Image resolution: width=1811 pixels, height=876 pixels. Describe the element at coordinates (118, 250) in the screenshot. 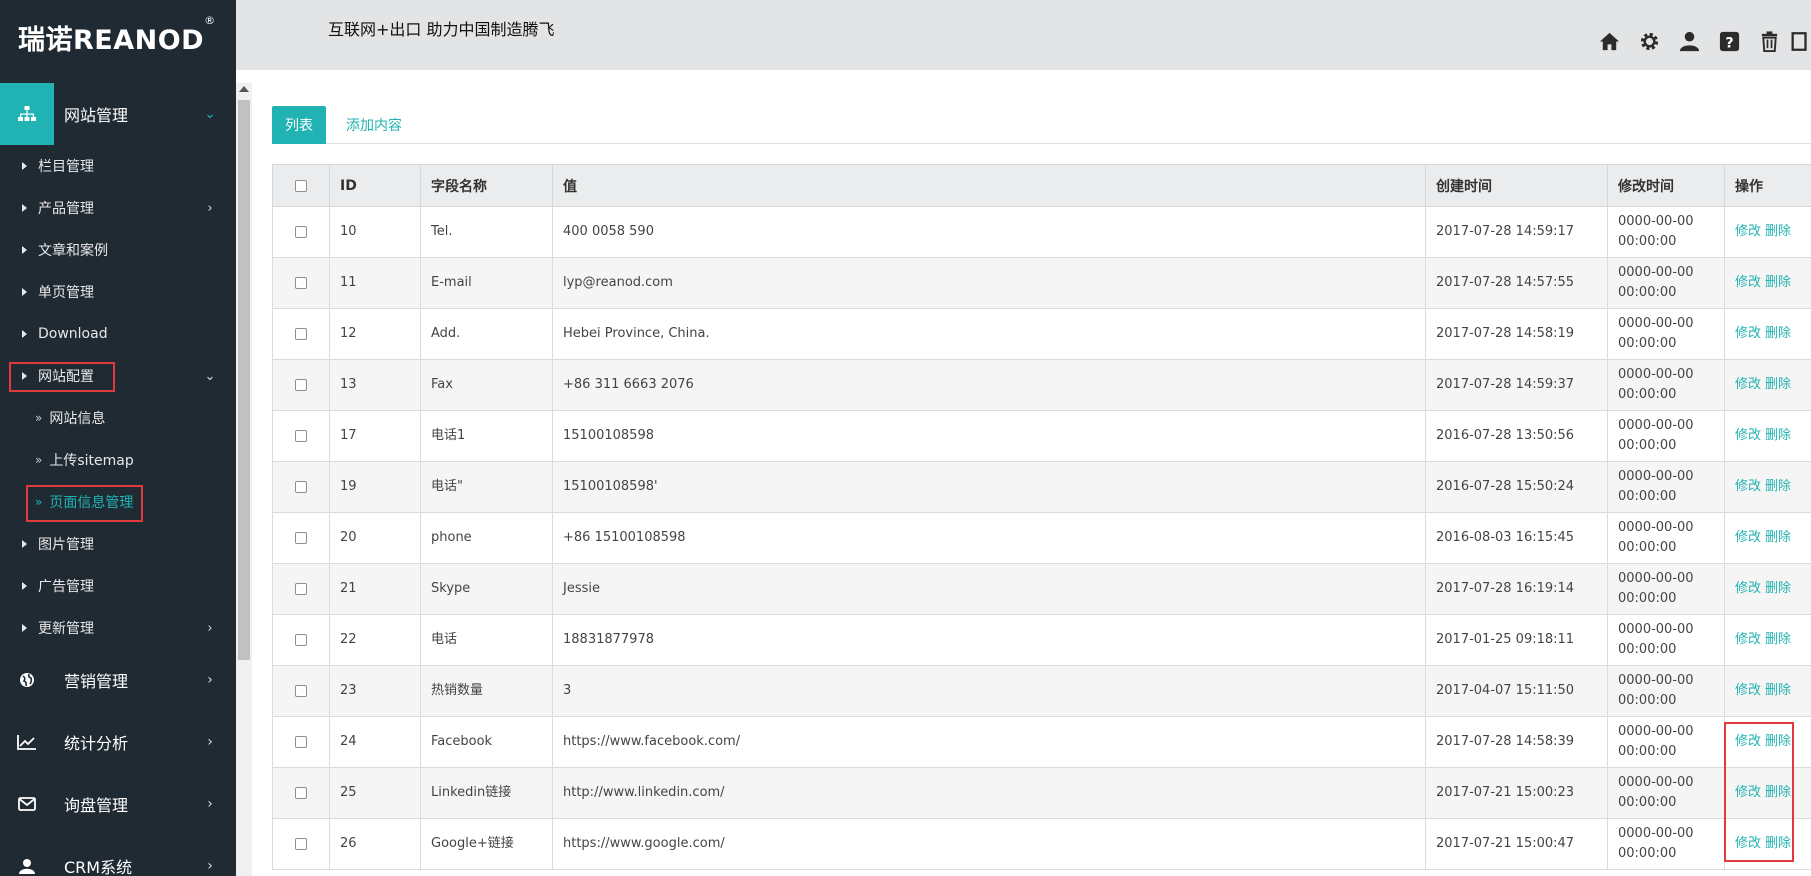

I see `sidebar-item-articles: 文章和案例` at that location.